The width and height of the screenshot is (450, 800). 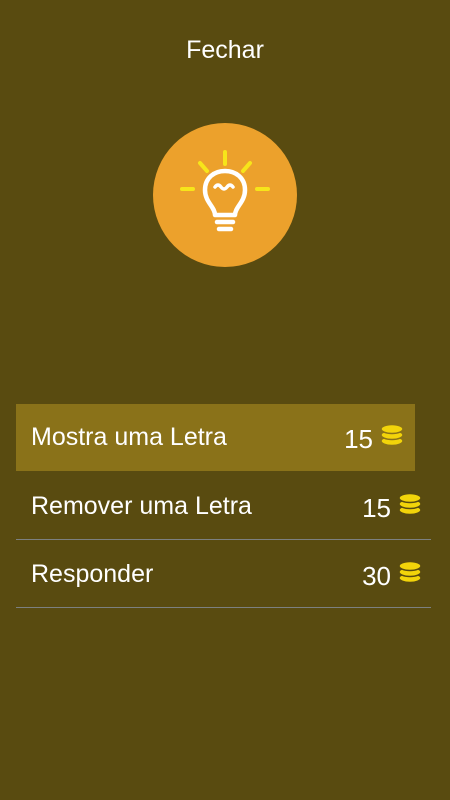 I want to click on option-cost: 30, so click(x=392, y=576).